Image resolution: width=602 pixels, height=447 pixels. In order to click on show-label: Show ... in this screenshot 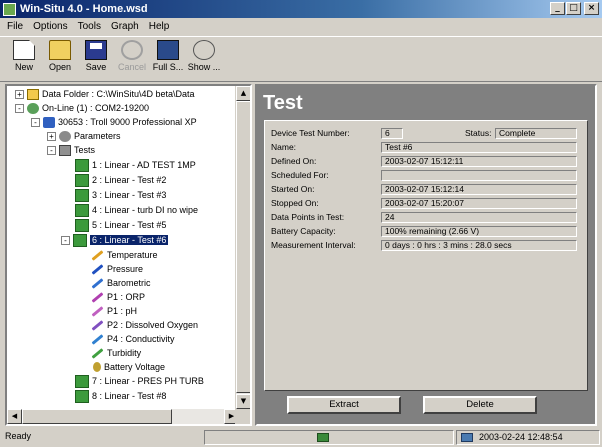, I will do `click(204, 67)`.